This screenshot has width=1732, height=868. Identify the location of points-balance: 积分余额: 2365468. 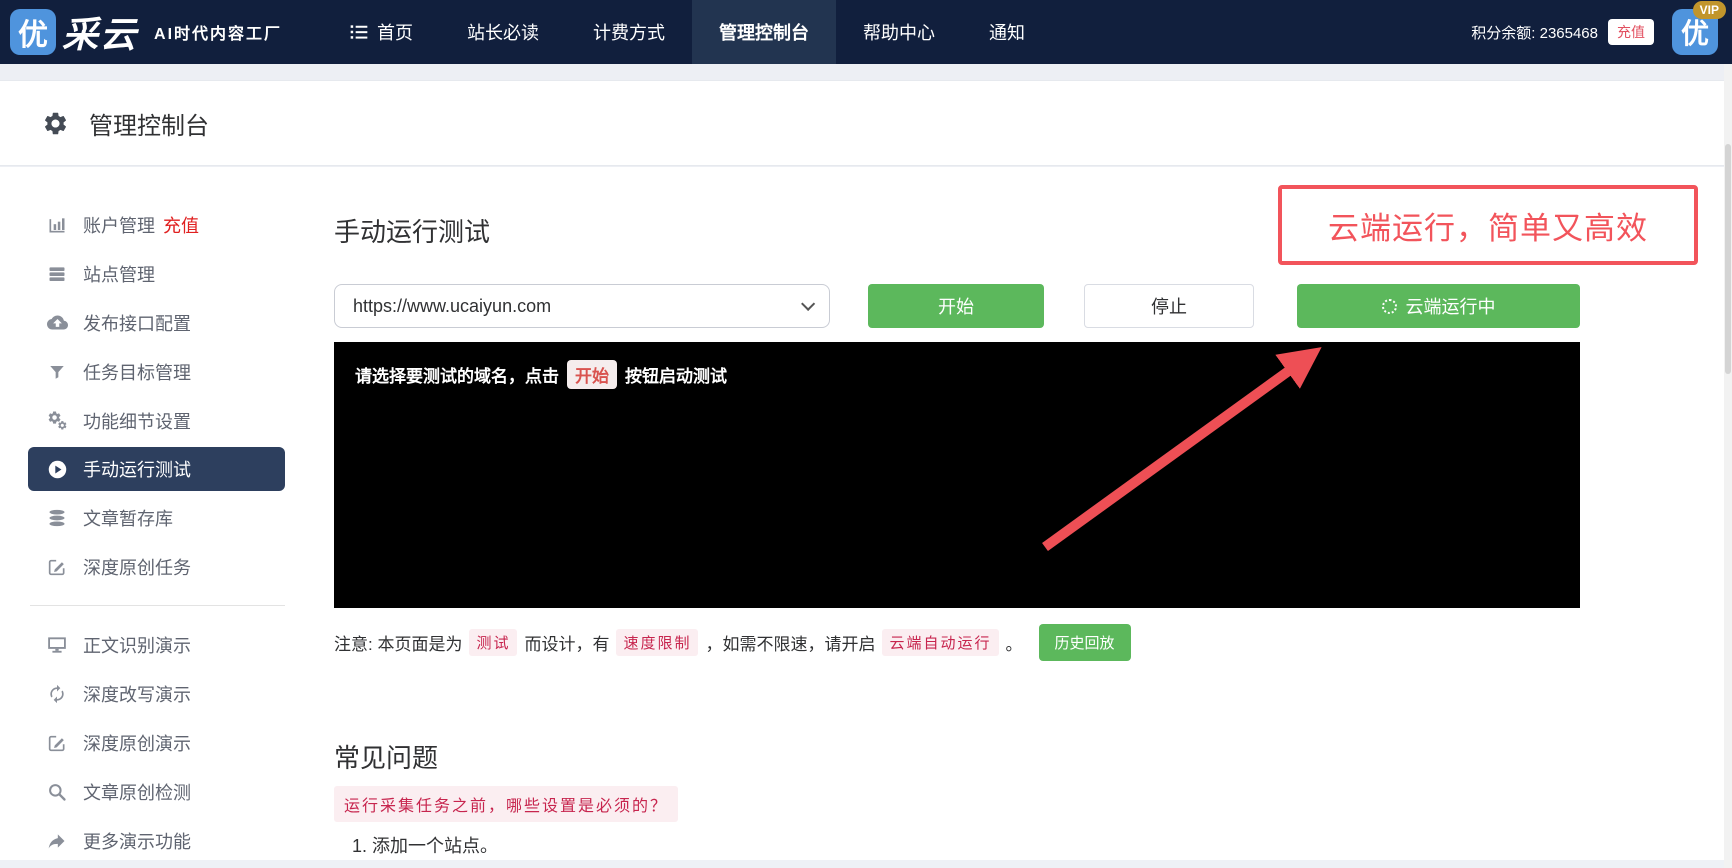
(1534, 33).